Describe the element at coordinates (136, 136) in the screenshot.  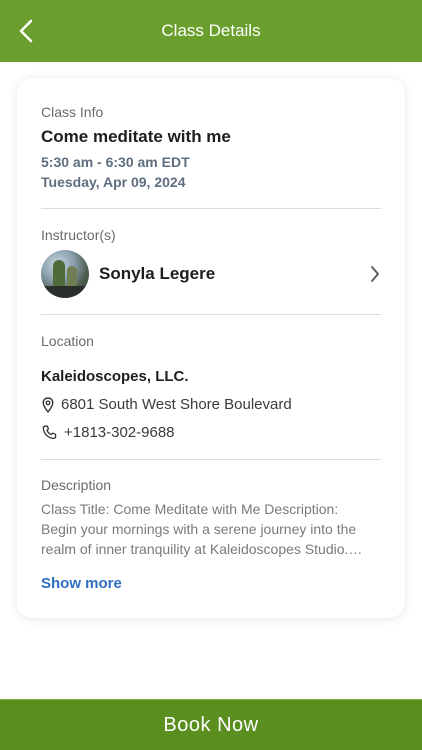
I see `class-title: Come meditate with me` at that location.